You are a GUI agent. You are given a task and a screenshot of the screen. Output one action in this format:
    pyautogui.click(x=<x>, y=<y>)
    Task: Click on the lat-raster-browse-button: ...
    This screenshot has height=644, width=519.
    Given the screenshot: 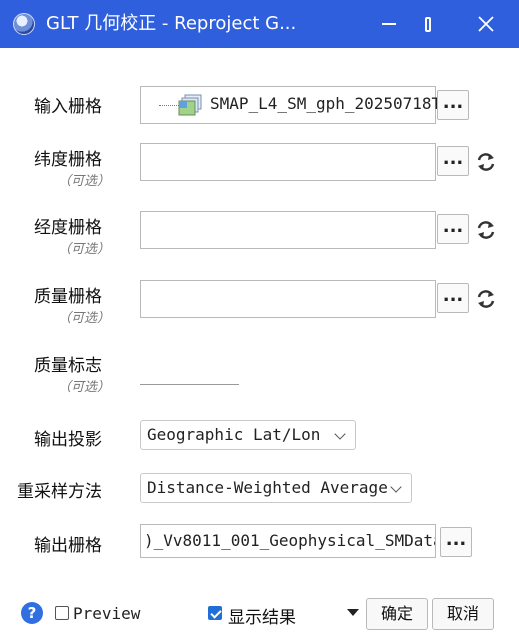 What is the action you would take?
    pyautogui.click(x=453, y=161)
    